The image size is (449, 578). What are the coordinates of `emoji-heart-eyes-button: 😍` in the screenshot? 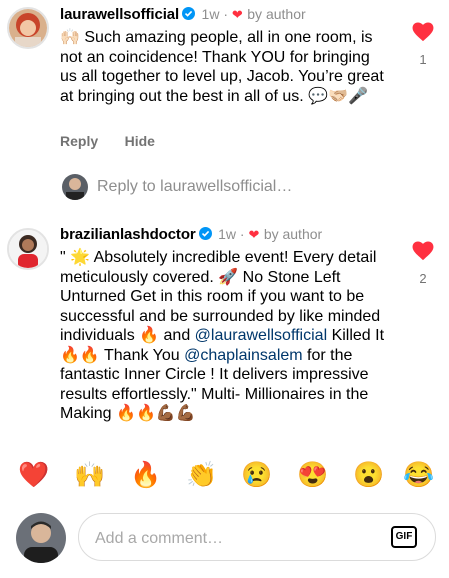 It's located at (313, 475).